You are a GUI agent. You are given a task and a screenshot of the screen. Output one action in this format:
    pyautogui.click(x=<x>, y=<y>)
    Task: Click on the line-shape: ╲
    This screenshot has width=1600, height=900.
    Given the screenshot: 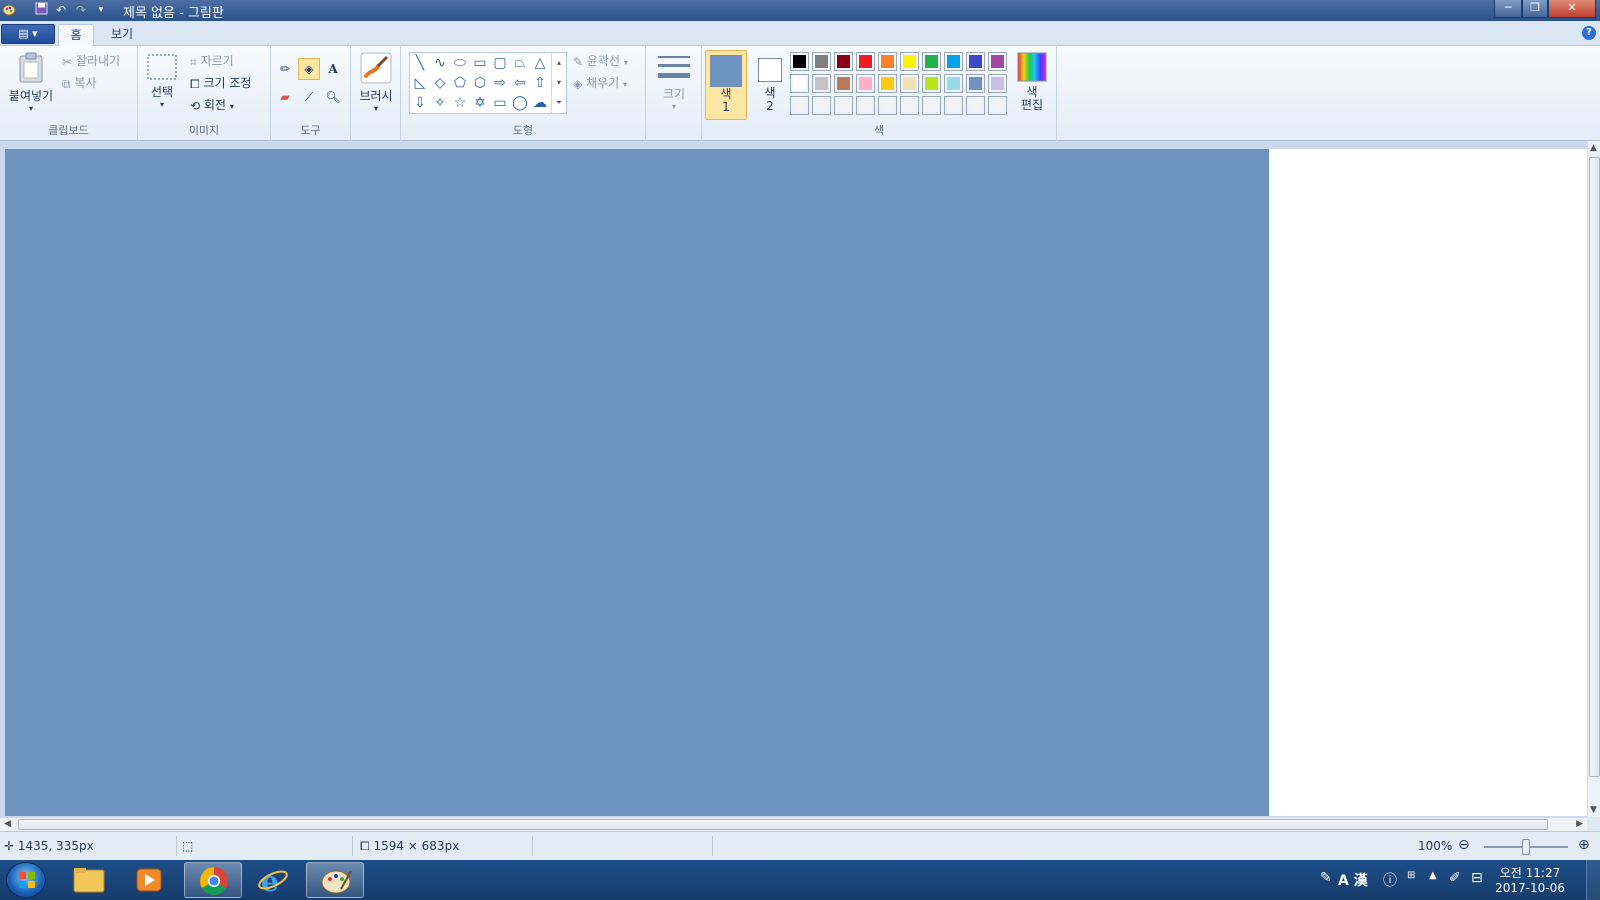 What is the action you would take?
    pyautogui.click(x=420, y=63)
    